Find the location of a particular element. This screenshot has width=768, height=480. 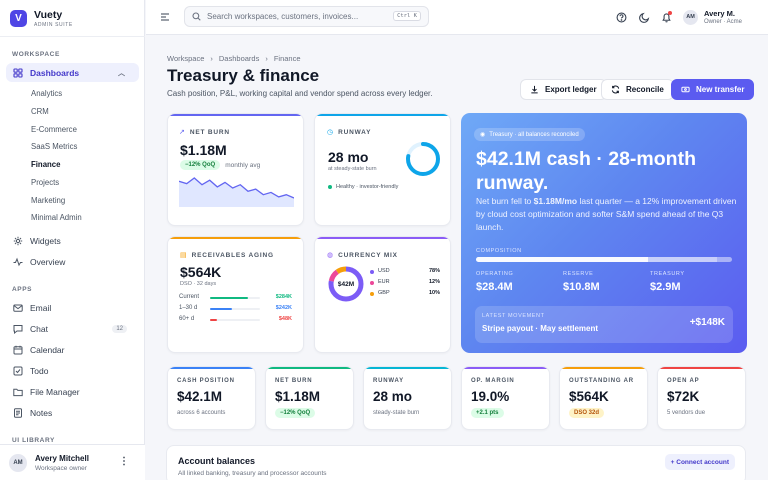

shortcut-hint: Ctrl K is located at coordinates (407, 16).